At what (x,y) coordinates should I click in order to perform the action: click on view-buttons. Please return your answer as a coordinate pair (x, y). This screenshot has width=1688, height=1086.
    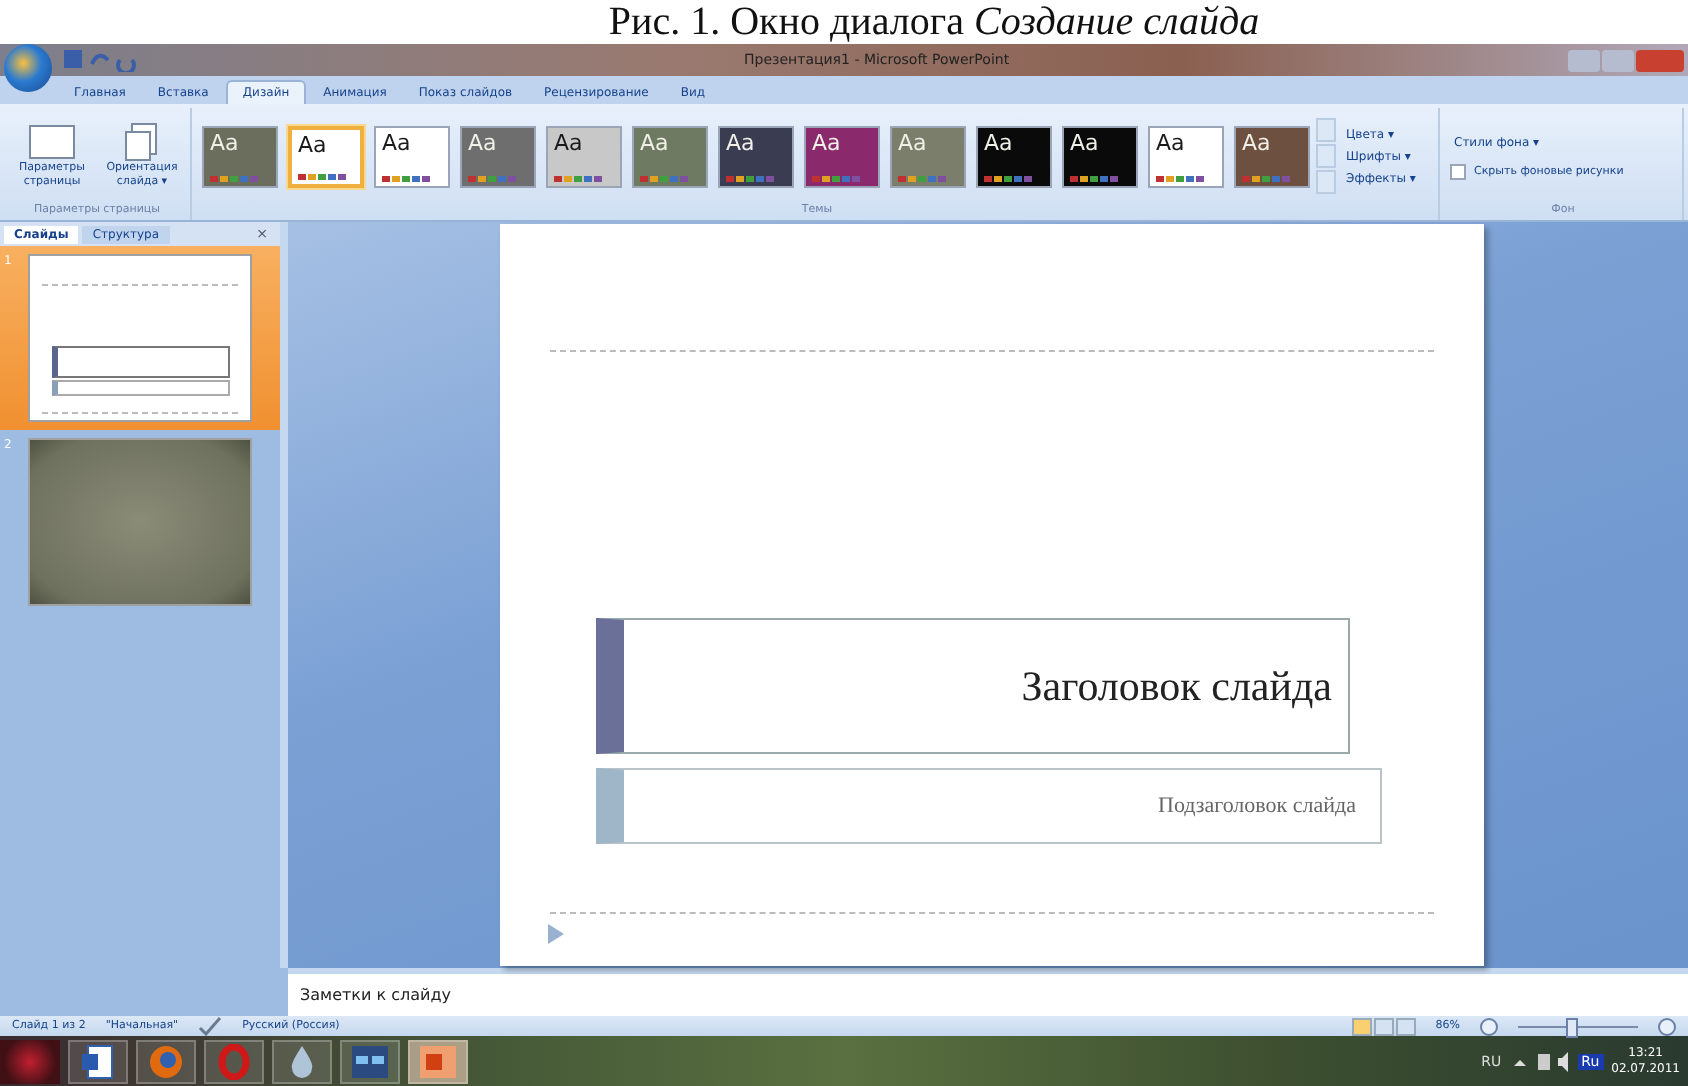
    Looking at the image, I should click on (1383, 1026).